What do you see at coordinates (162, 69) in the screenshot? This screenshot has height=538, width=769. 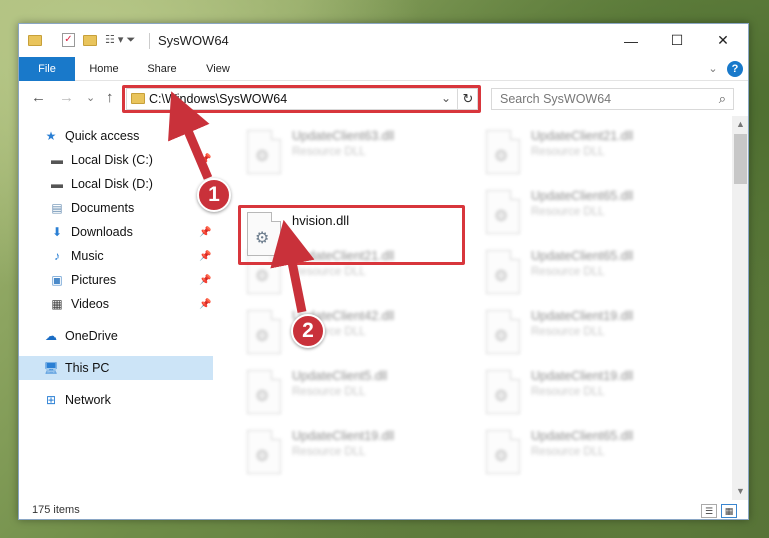 I see `tab-share: Share` at bounding box center [162, 69].